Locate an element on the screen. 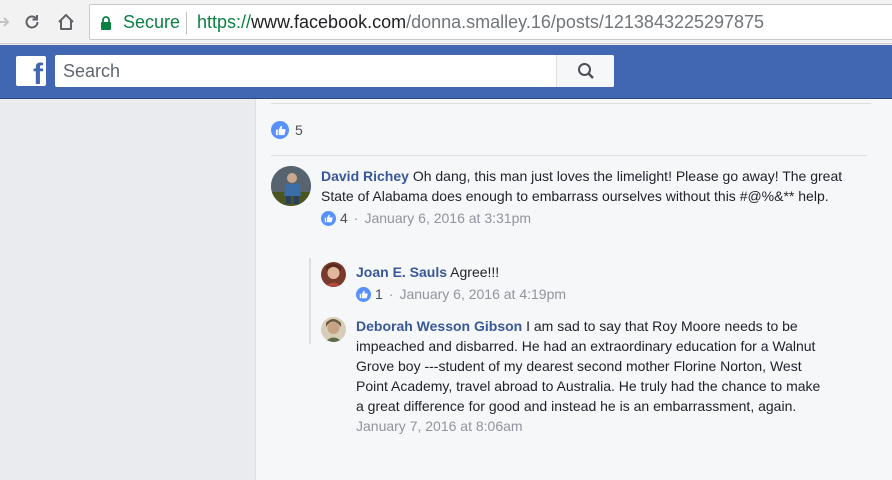 The image size is (892, 480). reply-meta: January 7, 2016 at 8:06am is located at coordinates (591, 426).